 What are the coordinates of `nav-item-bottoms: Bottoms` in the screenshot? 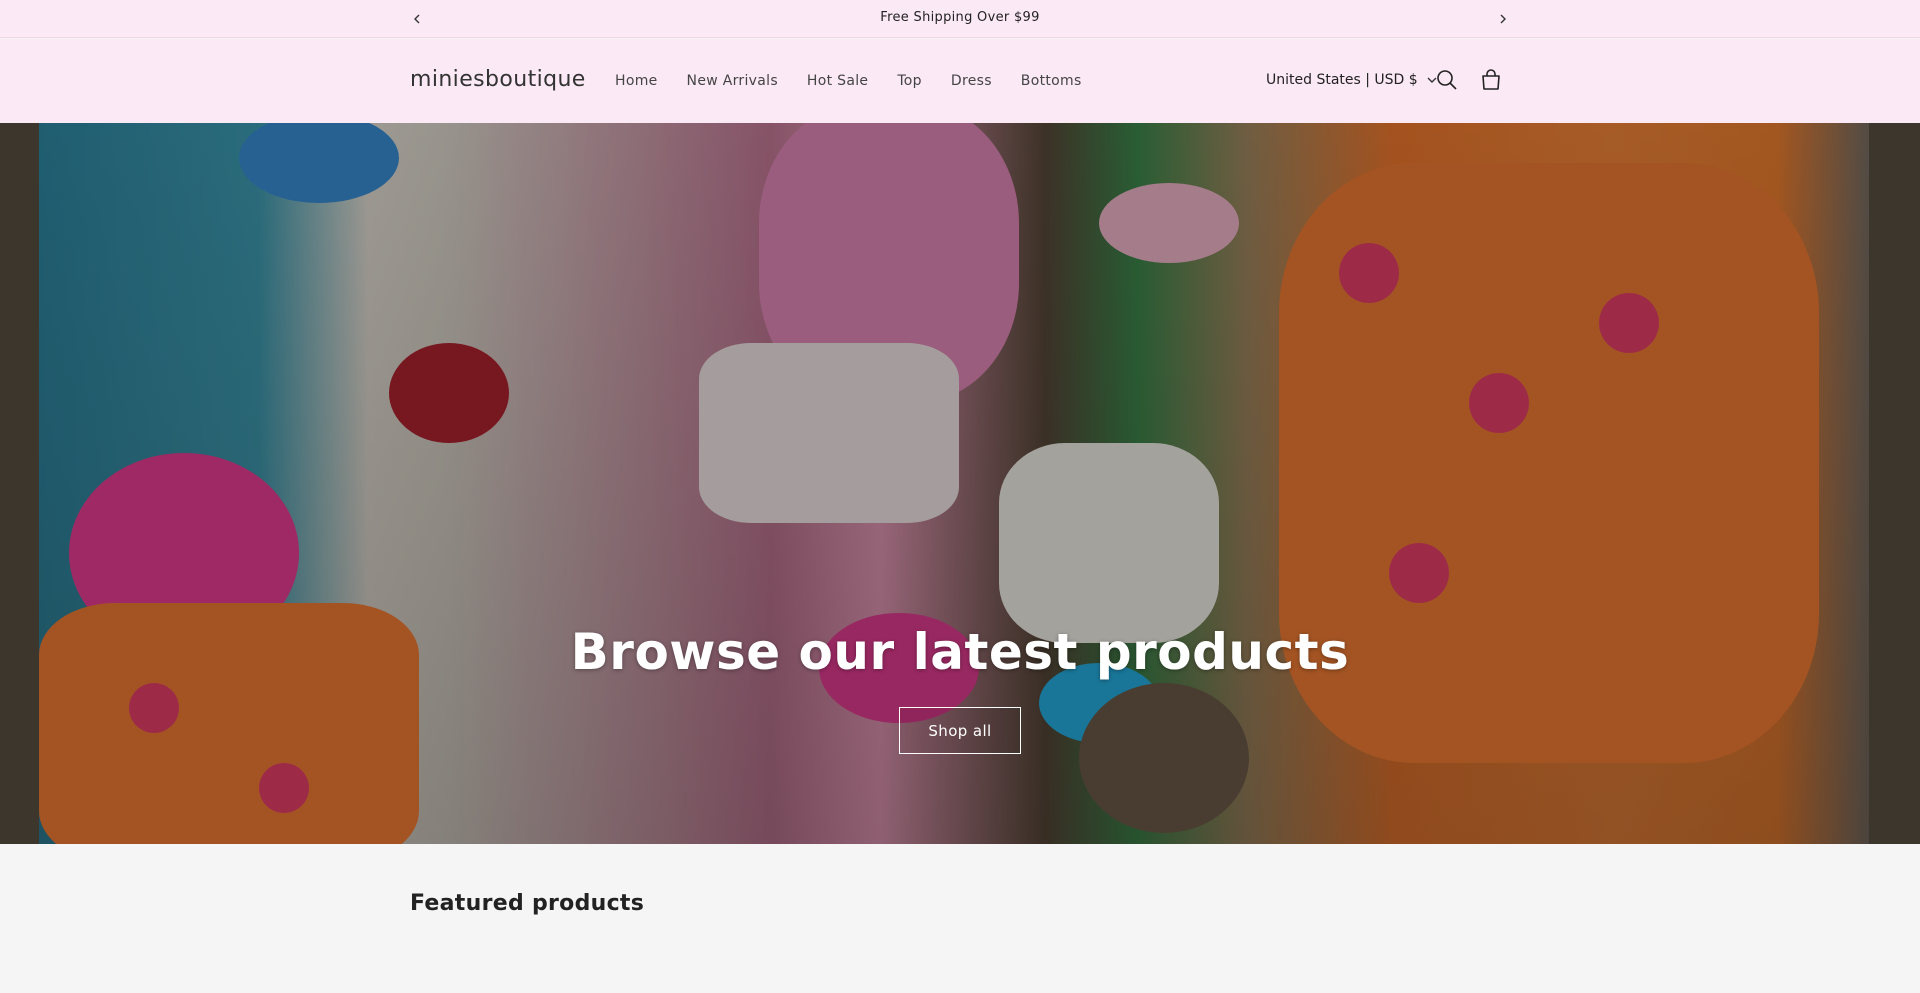 It's located at (1051, 81).